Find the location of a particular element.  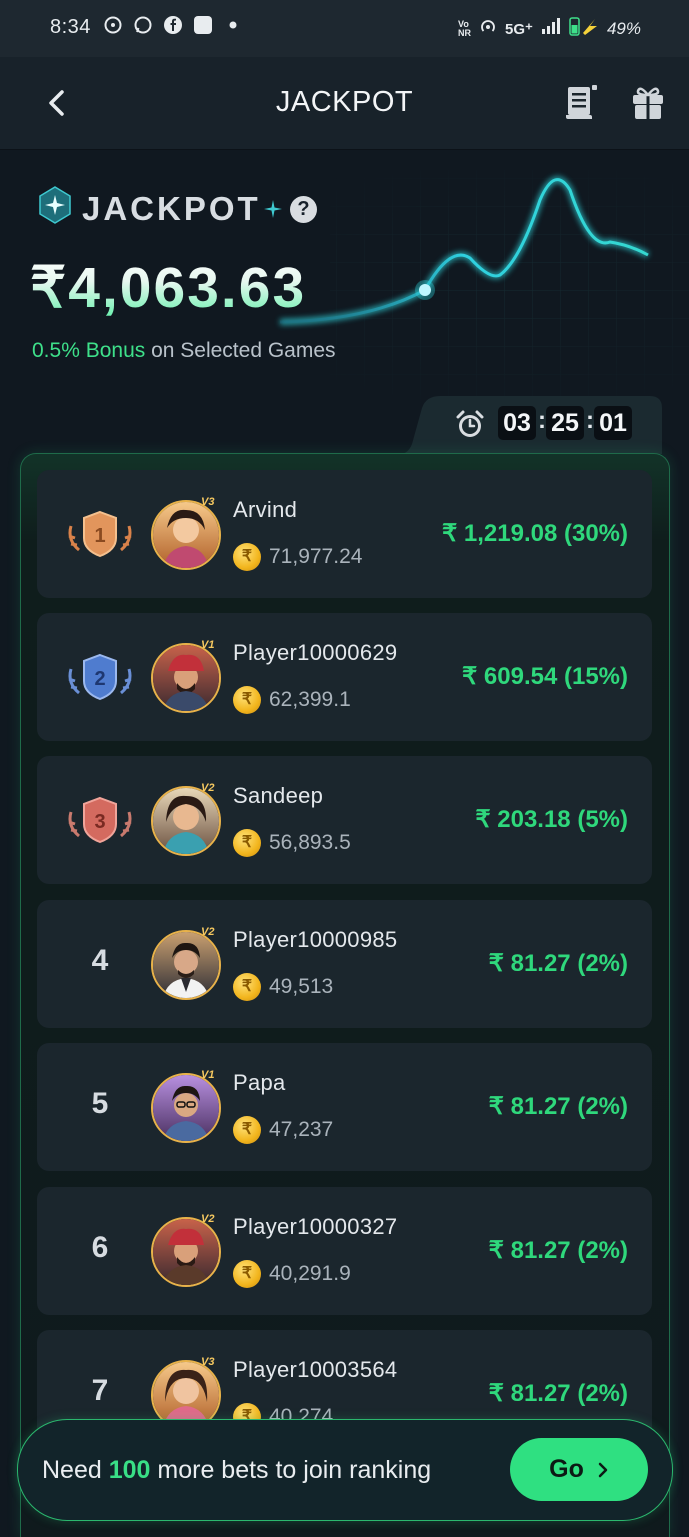

player-score: 49,513 is located at coordinates (301, 986).